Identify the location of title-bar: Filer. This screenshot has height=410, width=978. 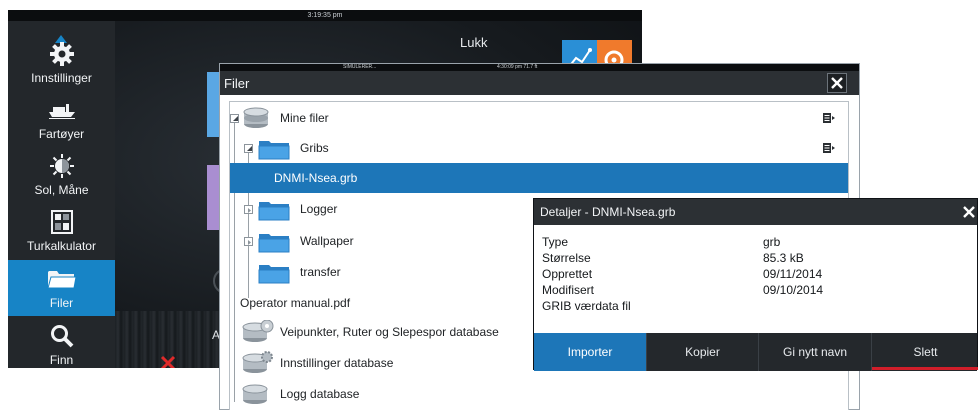
(539, 83).